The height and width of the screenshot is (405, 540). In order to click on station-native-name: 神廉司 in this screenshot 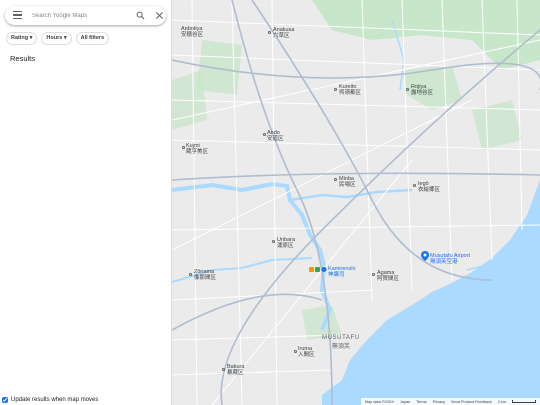, I will do `click(336, 275)`.